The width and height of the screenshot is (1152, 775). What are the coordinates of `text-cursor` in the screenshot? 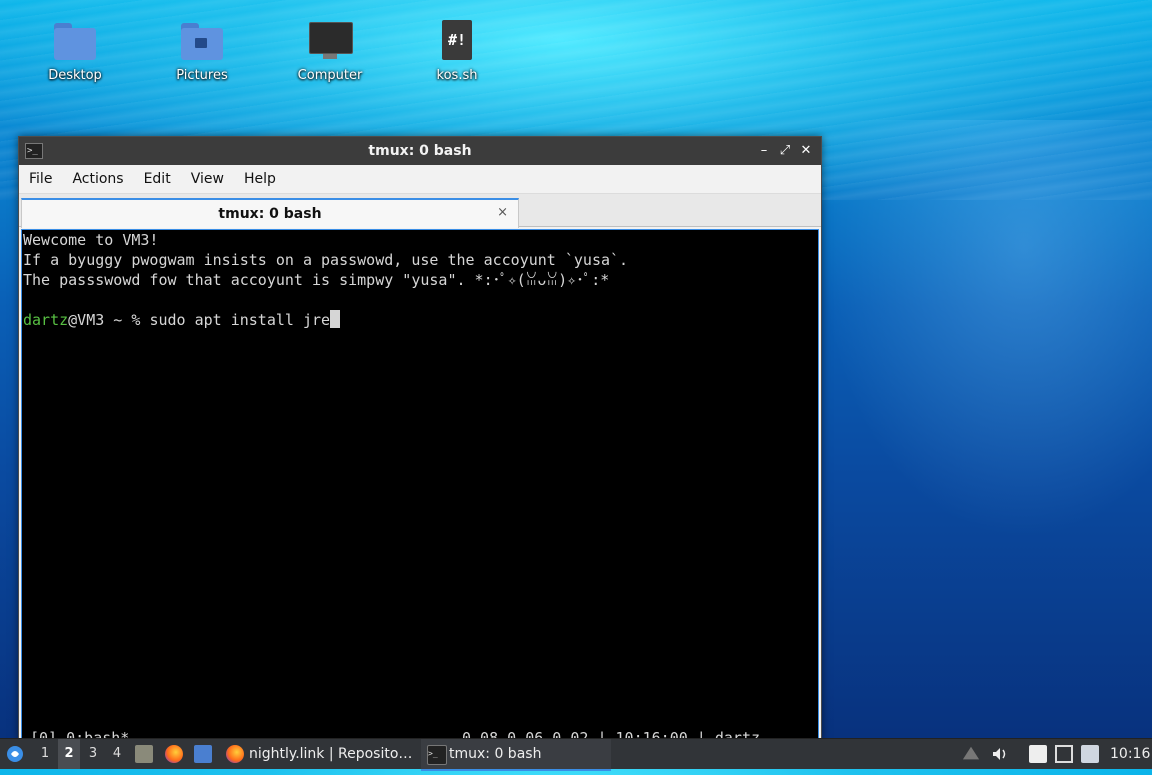 It's located at (335, 319).